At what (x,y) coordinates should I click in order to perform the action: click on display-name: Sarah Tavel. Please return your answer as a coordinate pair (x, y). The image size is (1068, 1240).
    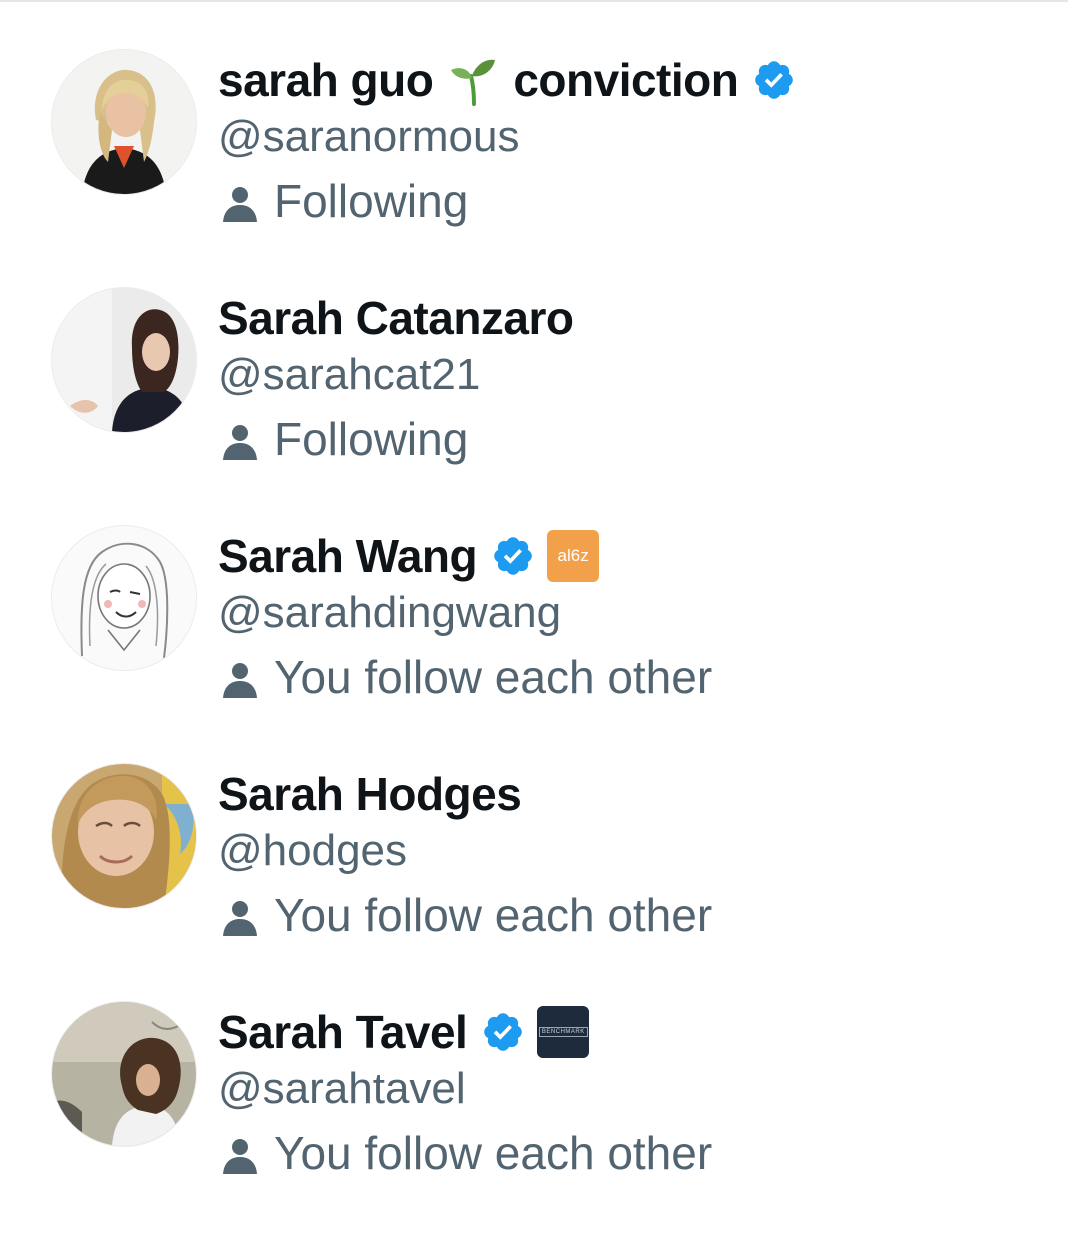
    Looking at the image, I should click on (343, 1032).